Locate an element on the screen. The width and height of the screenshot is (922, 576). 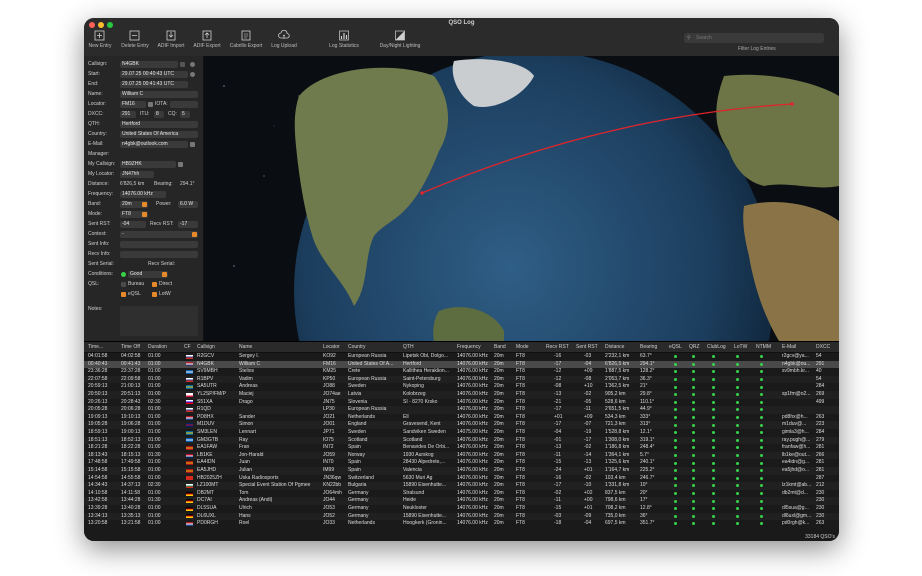
col-ntmm: NTMM is located at coordinates (763, 347).